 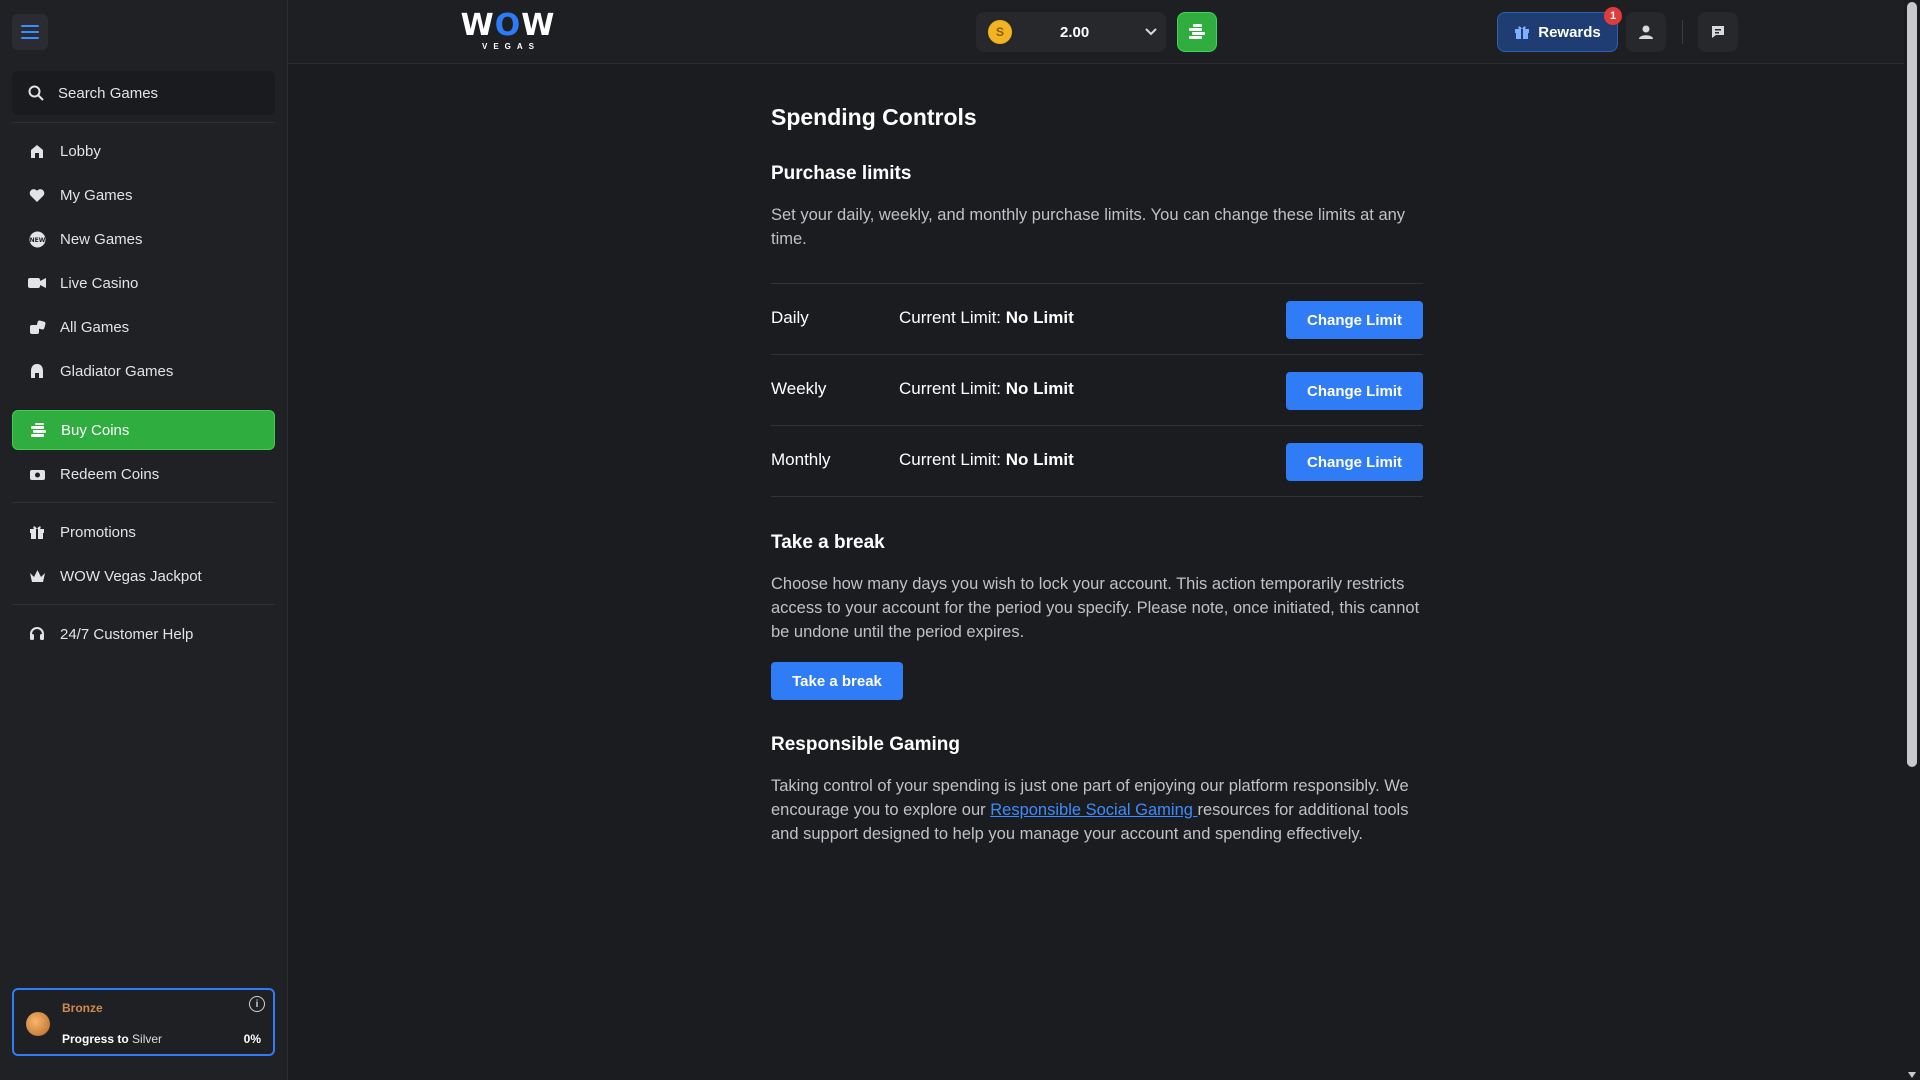 I want to click on logo-wordmark: WOW, so click(x=508, y=25).